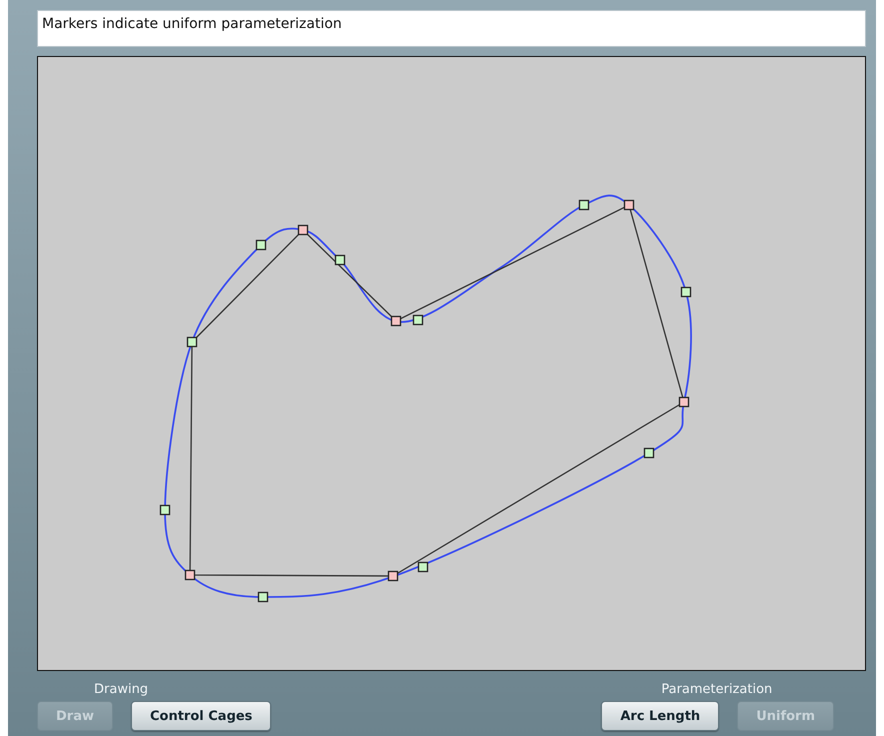 The height and width of the screenshot is (736, 884). What do you see at coordinates (201, 716) in the screenshot?
I see `toolbar-button: Control Cages` at bounding box center [201, 716].